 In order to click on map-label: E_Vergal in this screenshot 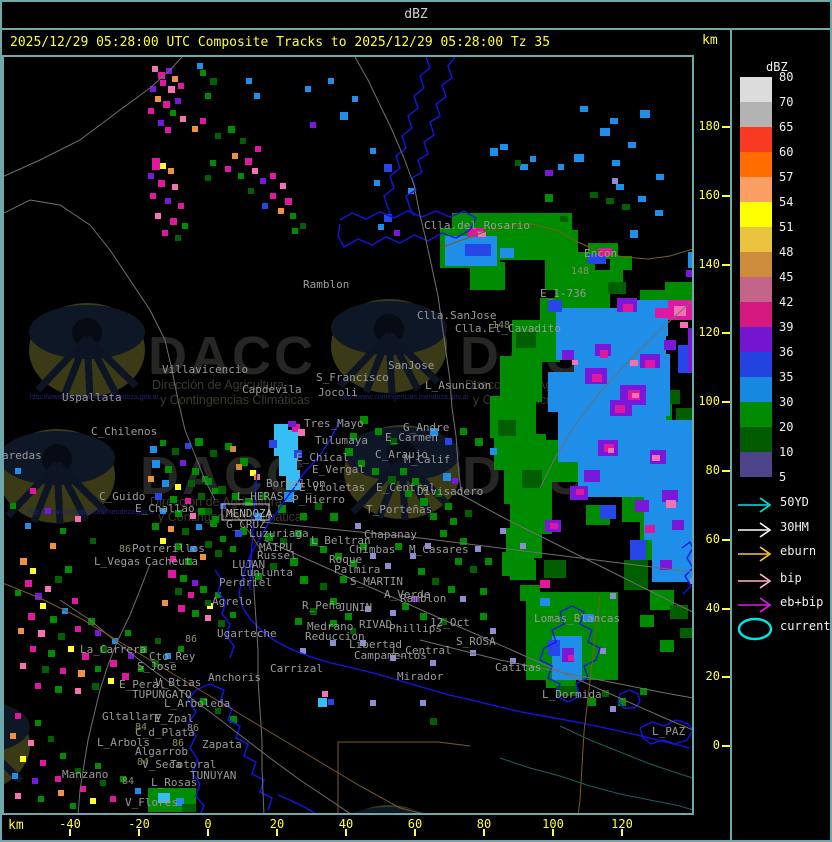, I will do `click(338, 469)`.